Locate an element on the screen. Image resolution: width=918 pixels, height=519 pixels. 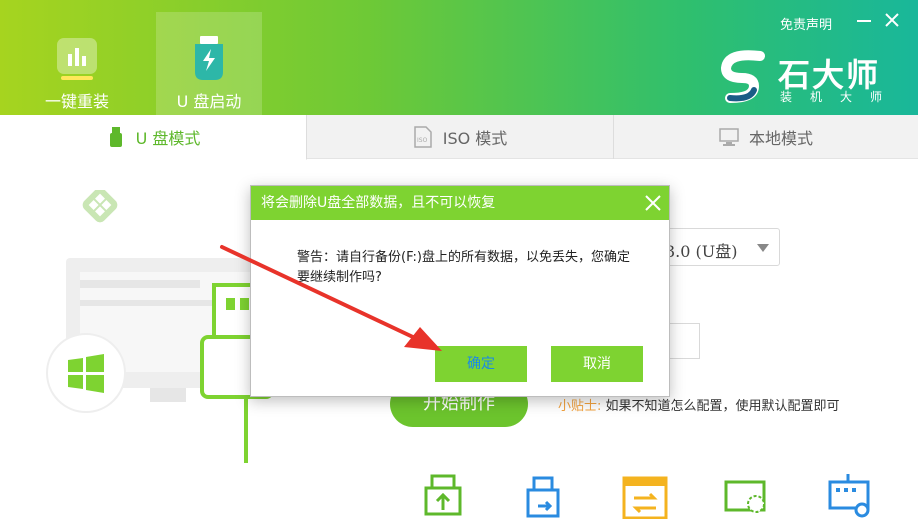
tool-bar is located at coordinates (650, 494).